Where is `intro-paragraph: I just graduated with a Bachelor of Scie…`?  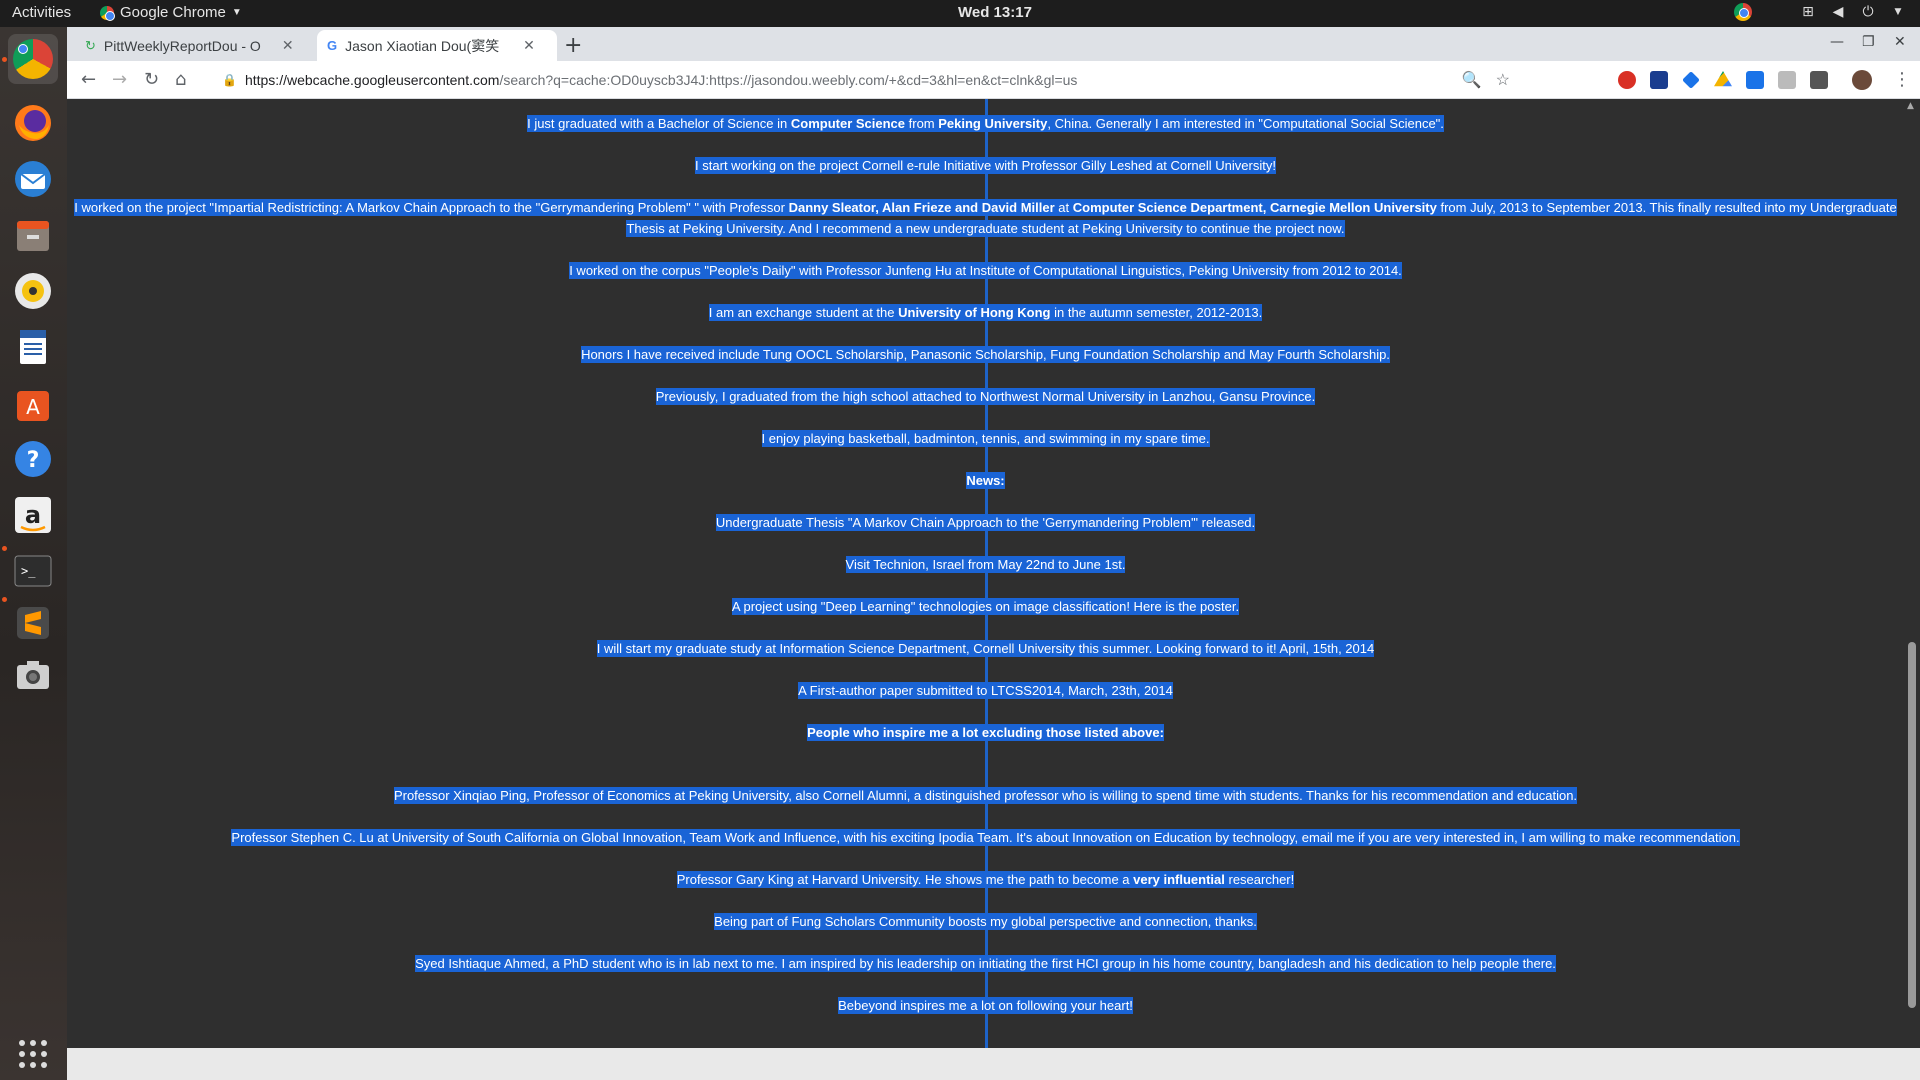 intro-paragraph: I just graduated with a Bachelor of Scie… is located at coordinates (985, 123).